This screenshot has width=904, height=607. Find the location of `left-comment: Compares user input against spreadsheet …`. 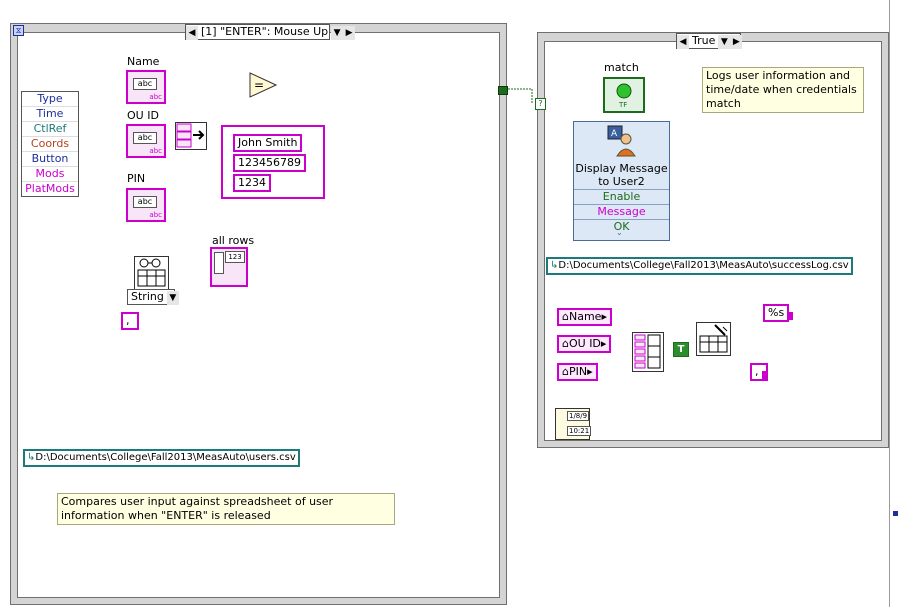

left-comment: Compares user input against spreadsheet … is located at coordinates (226, 509).